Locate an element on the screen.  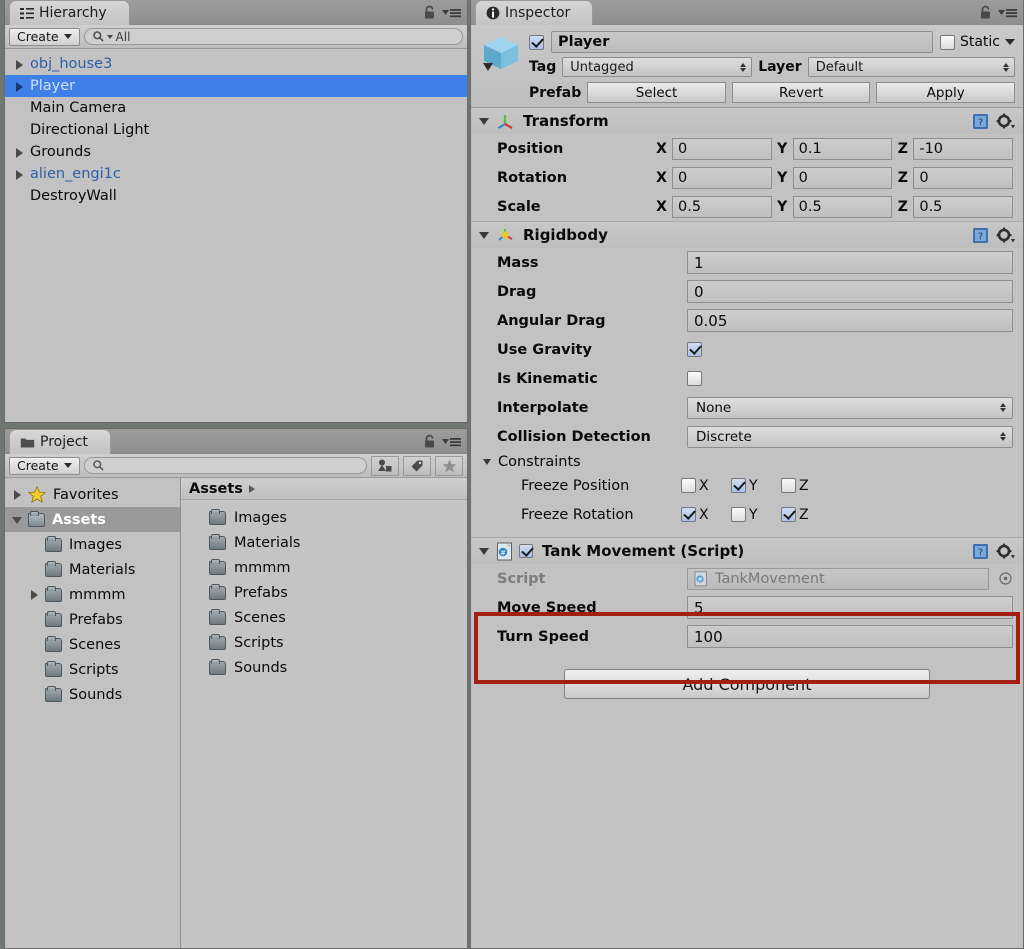
prefab-select-button: Select is located at coordinates (656, 92).